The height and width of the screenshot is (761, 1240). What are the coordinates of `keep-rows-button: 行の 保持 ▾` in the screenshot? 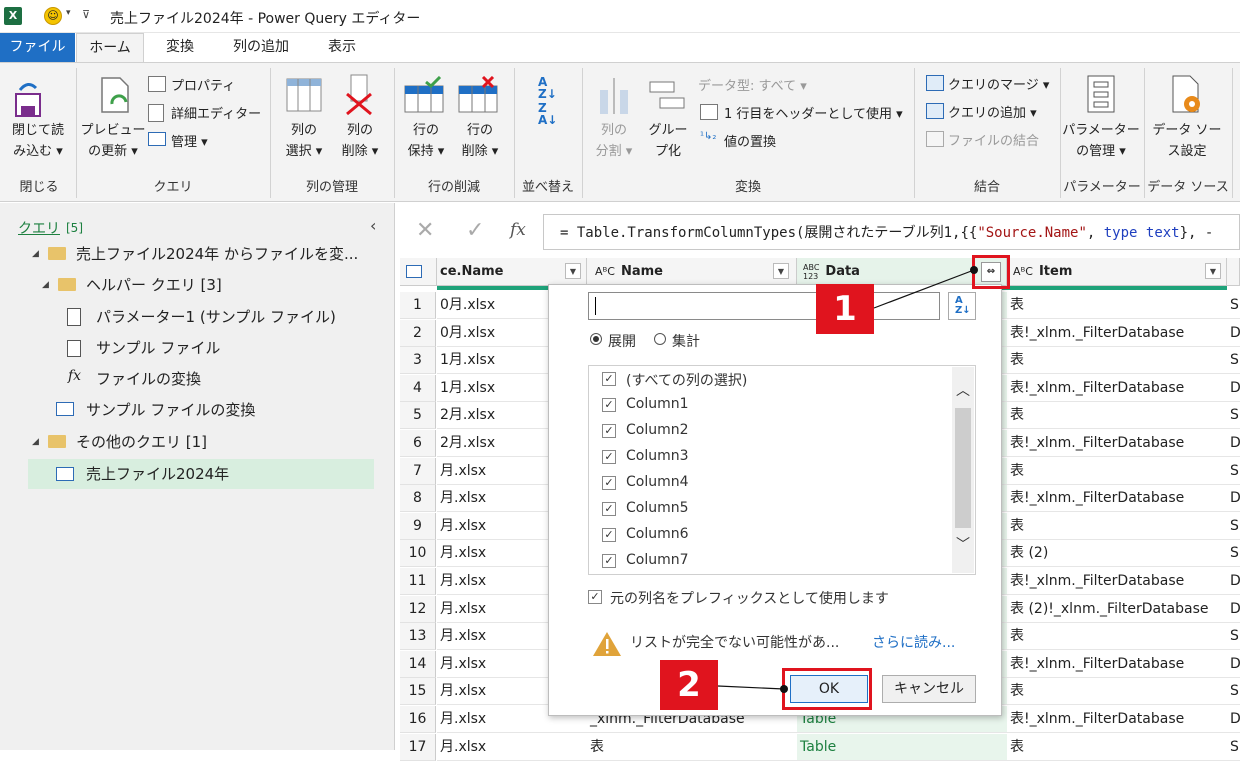 It's located at (426, 141).